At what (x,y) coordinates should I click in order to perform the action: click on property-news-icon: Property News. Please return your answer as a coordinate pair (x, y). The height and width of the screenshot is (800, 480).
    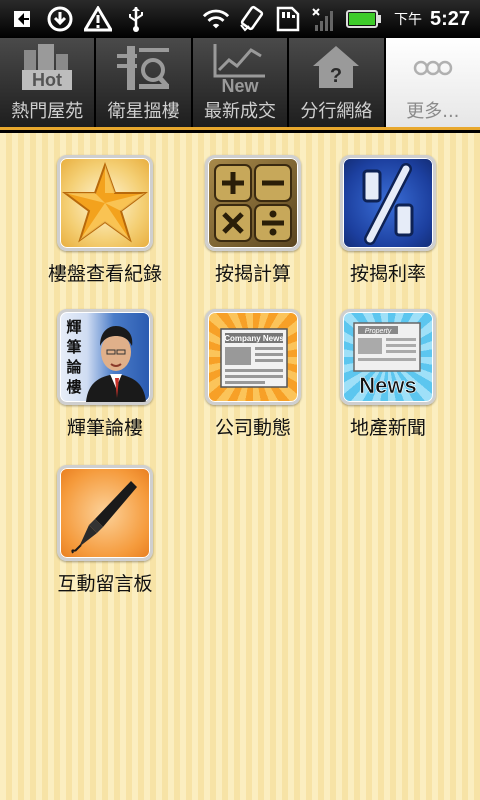
    Looking at the image, I should click on (388, 357).